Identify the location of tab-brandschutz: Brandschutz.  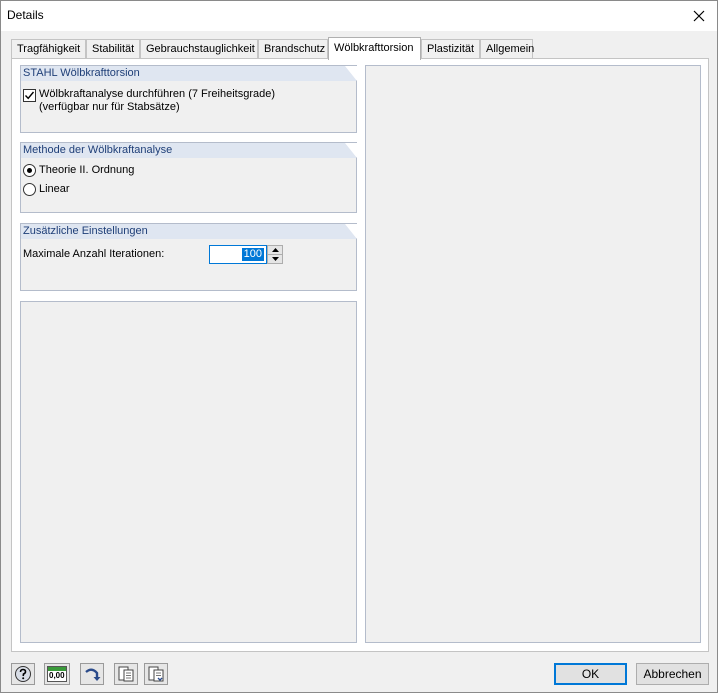
(293, 49).